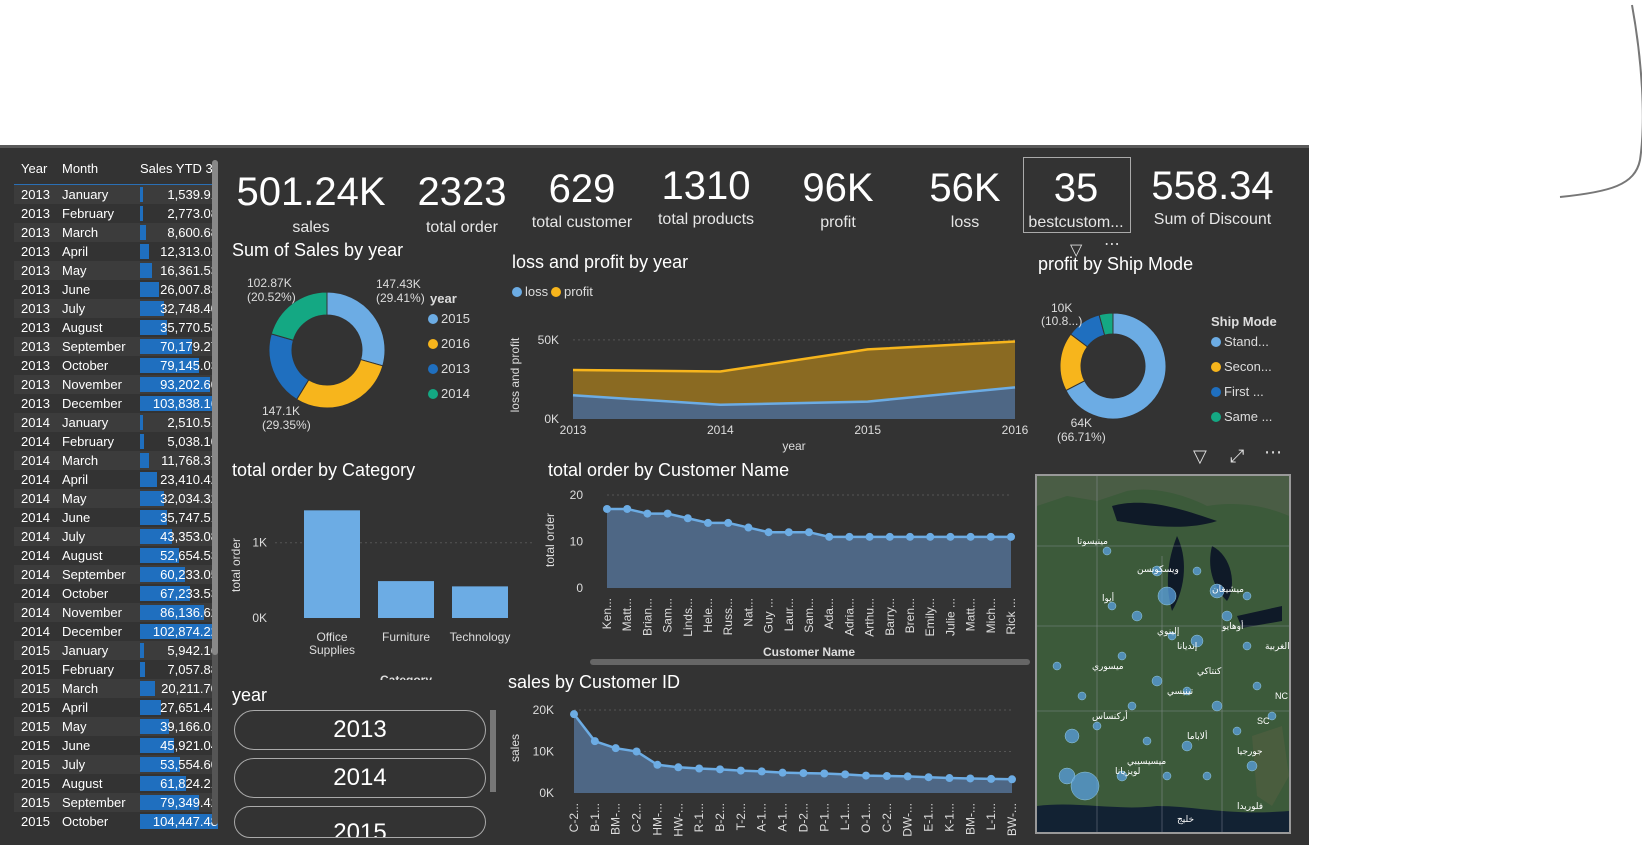 This screenshot has height=845, width=1642. I want to click on table-row: 2013 January 1,539.91, so click(116, 194).